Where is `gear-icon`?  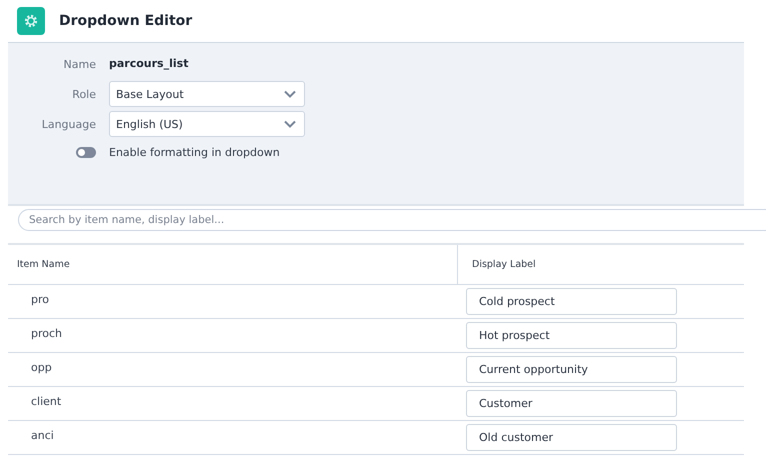 gear-icon is located at coordinates (31, 20).